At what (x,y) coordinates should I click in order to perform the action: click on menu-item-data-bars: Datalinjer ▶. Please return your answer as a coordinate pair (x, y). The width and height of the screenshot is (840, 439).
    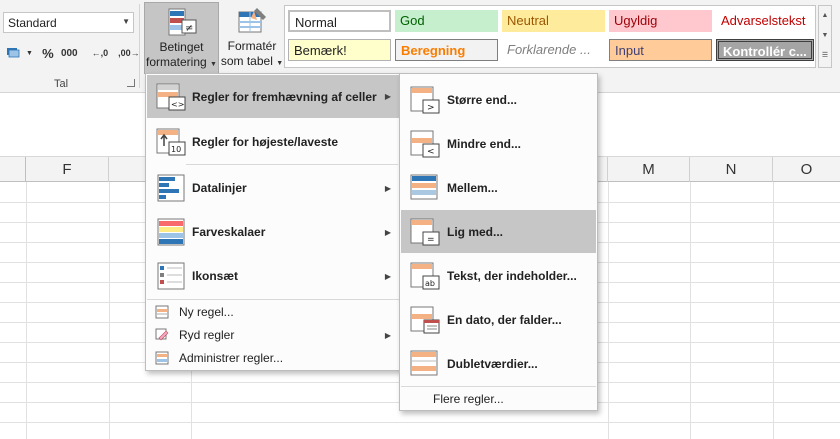
    Looking at the image, I should click on (273, 188).